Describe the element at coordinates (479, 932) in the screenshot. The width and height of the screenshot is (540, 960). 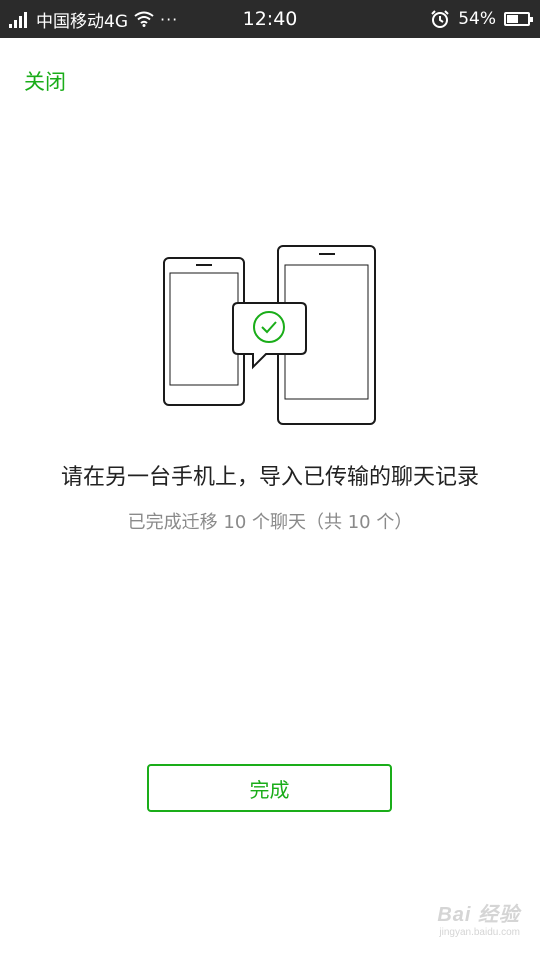
I see `watermark-url: jingyan.baidu.com` at that location.